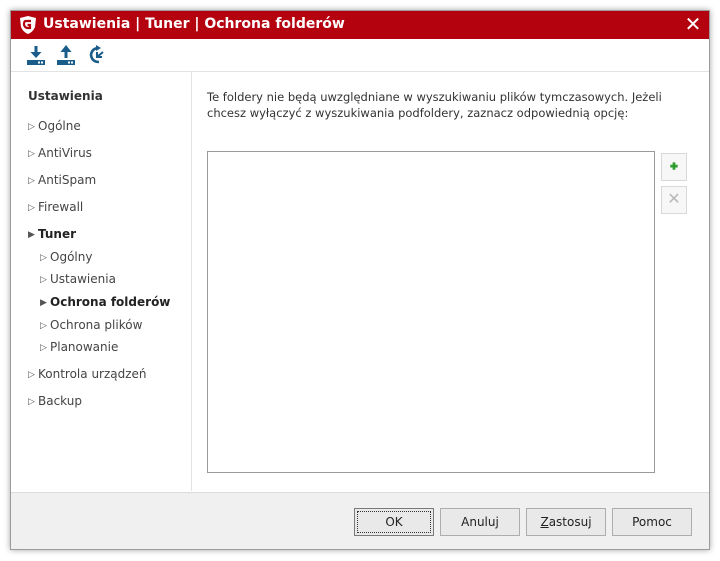 This screenshot has height=561, width=720. I want to click on nav-item-label: Tuner, so click(57, 234).